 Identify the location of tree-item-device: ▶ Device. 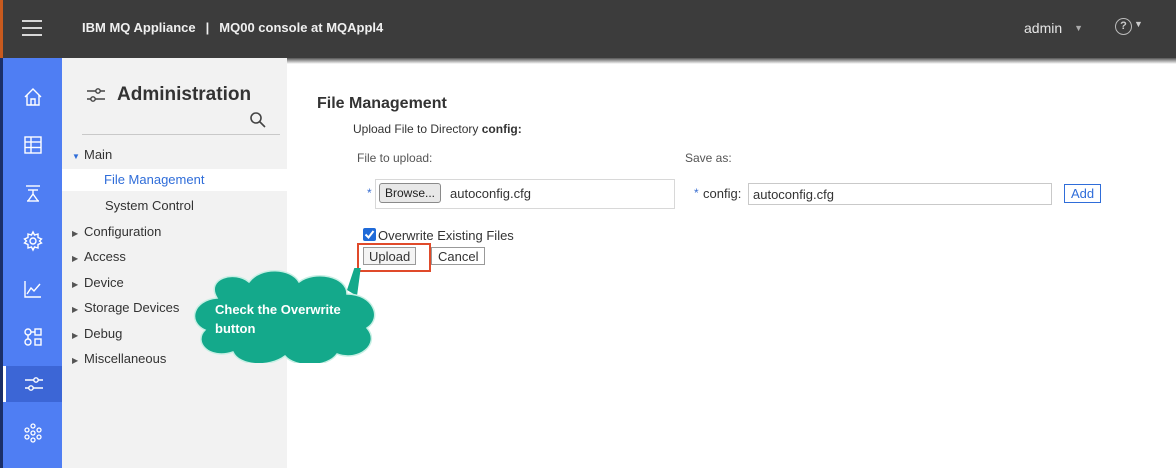
(98, 282).